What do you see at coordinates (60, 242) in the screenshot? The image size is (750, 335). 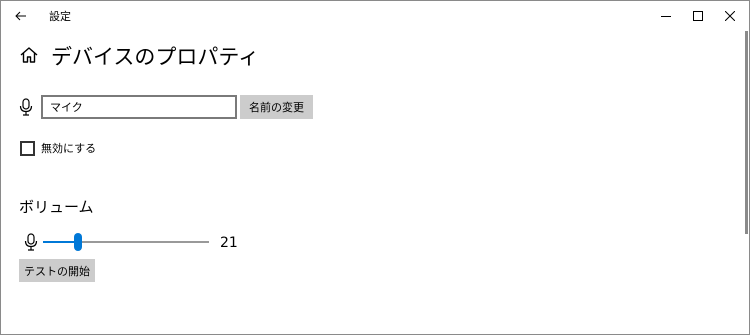 I see `slider-fill` at bounding box center [60, 242].